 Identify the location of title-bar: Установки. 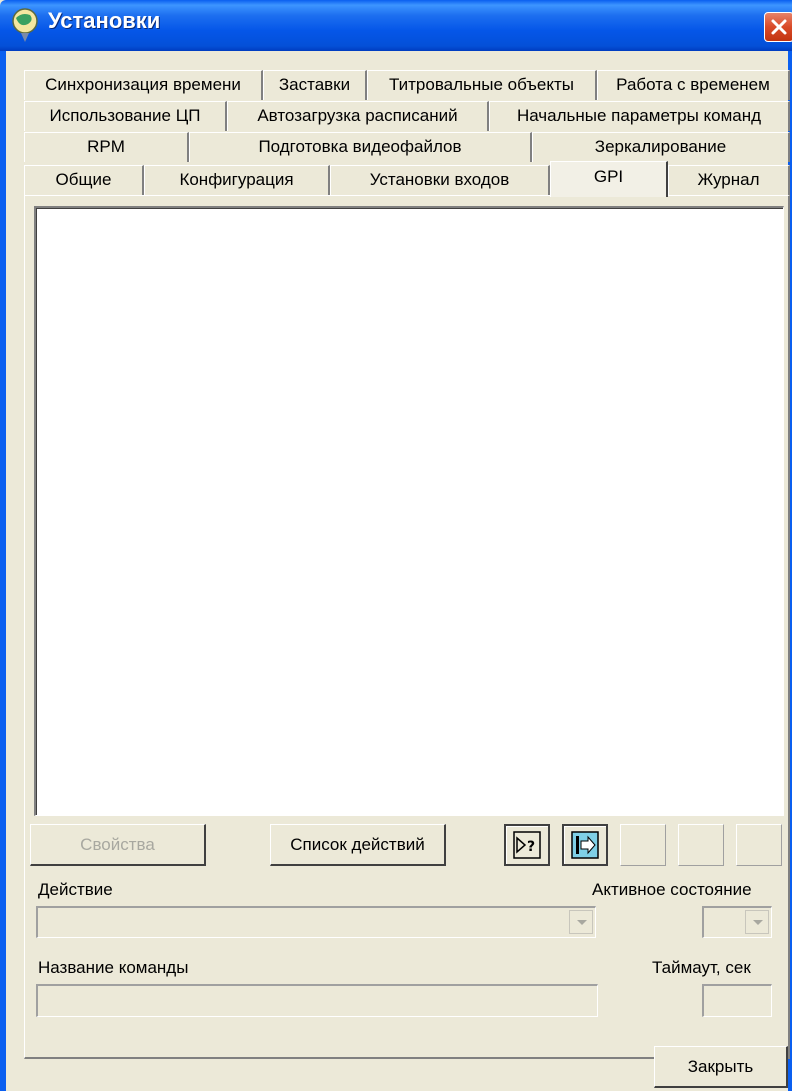
(396, 25).